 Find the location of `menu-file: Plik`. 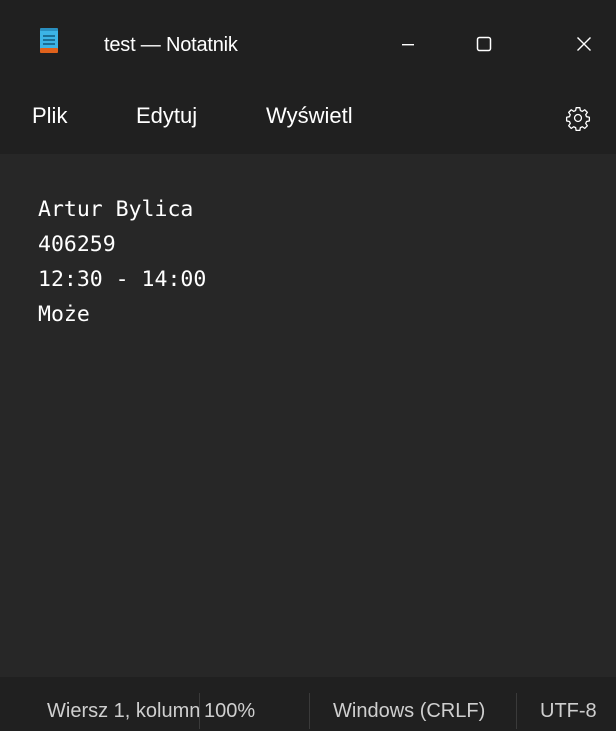

menu-file: Plik is located at coordinates (49, 116).